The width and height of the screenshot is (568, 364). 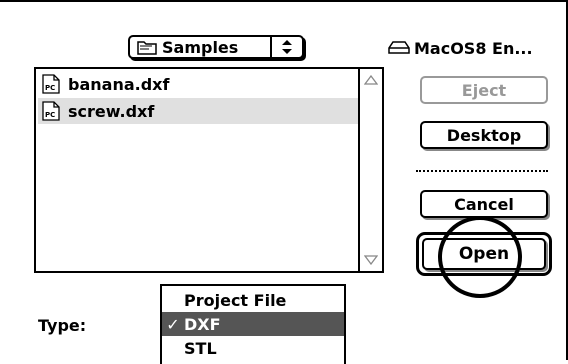 I want to click on type-dropdown-menu: Project File ✓ DXF STL, so click(x=253, y=324).